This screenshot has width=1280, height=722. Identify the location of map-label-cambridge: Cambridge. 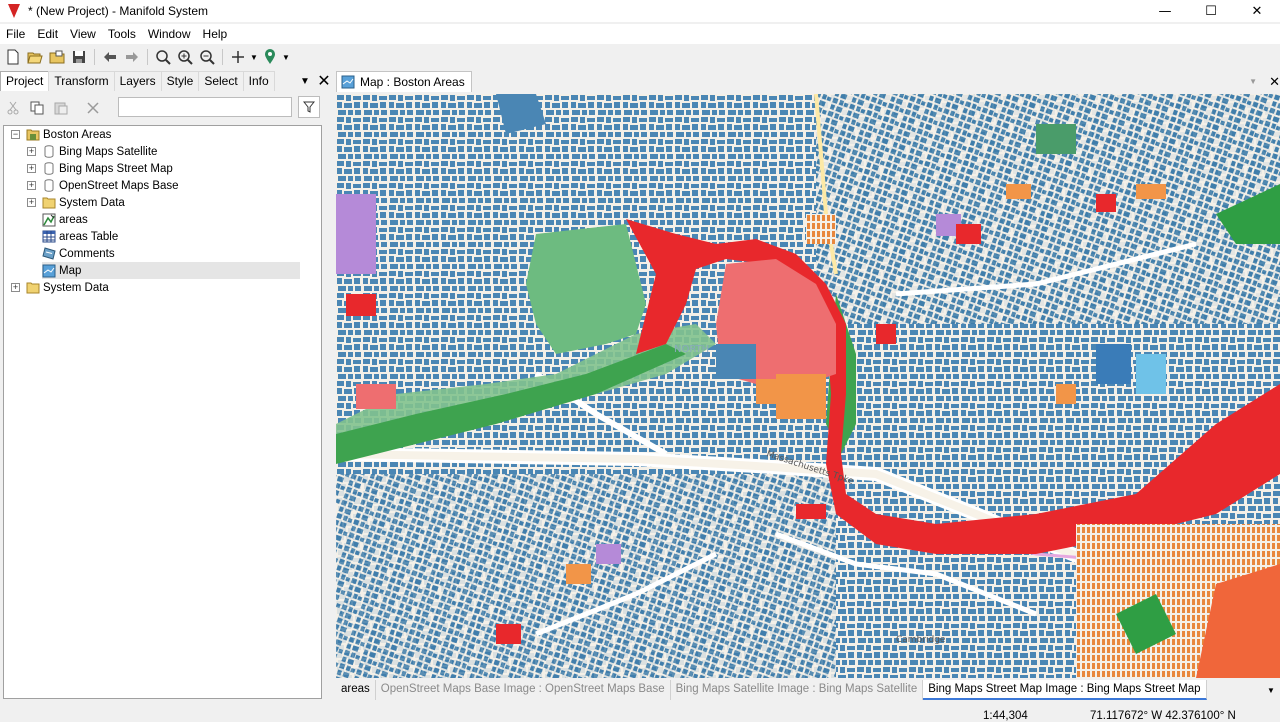
(921, 640).